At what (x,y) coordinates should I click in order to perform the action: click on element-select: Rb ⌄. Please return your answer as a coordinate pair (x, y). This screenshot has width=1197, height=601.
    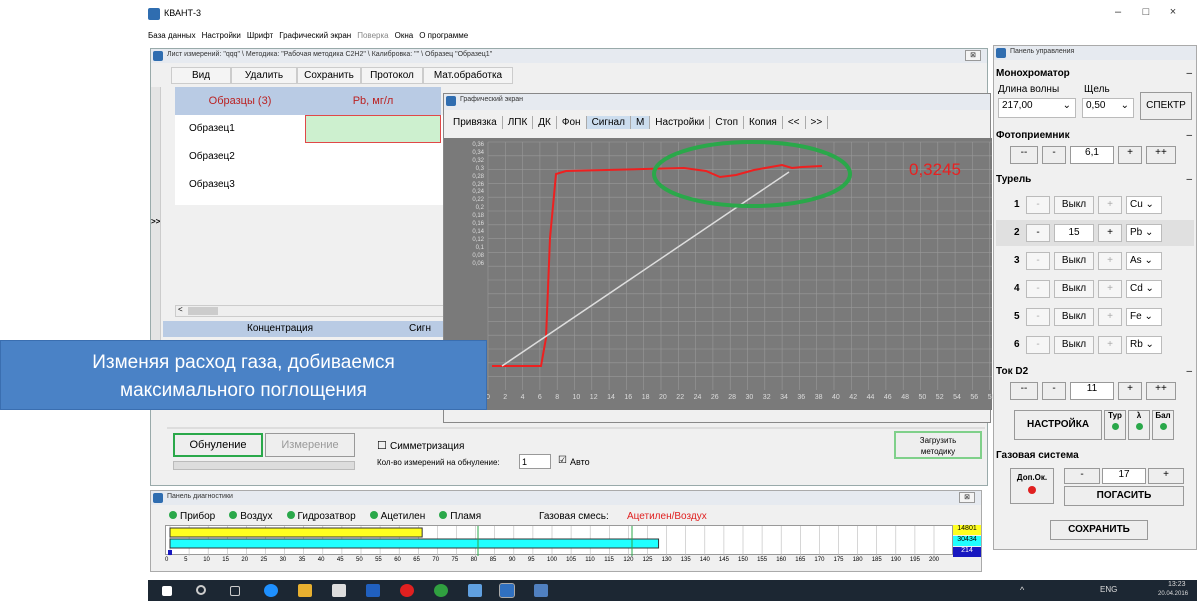
    Looking at the image, I should click on (1144, 345).